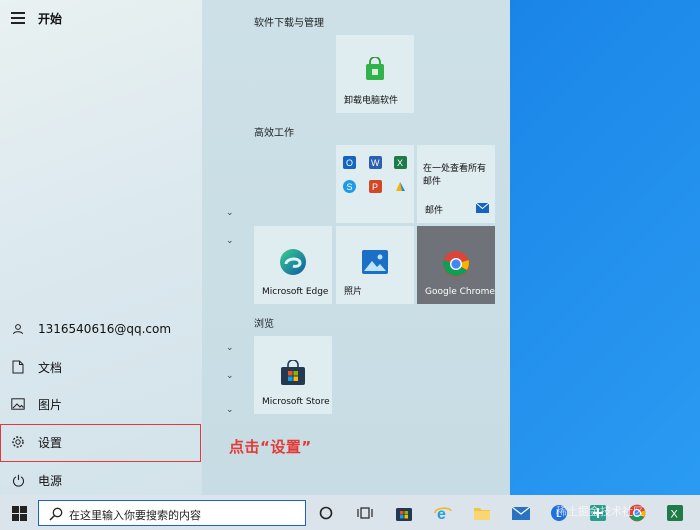 This screenshot has width=700, height=530. What do you see at coordinates (270, 447) in the screenshot?
I see `instruction-annotation: 点击“设置”` at bounding box center [270, 447].